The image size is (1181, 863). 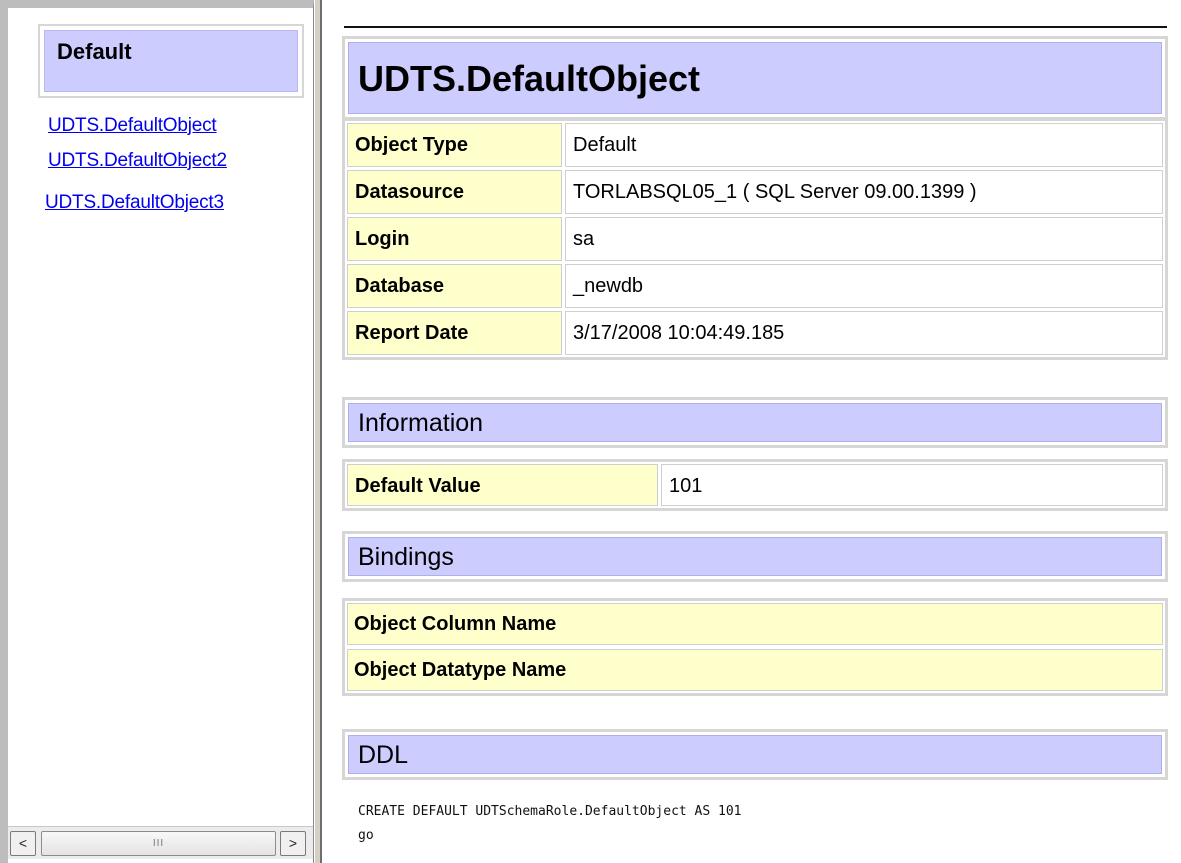 What do you see at coordinates (864, 145) in the screenshot?
I see `property-value: Default` at bounding box center [864, 145].